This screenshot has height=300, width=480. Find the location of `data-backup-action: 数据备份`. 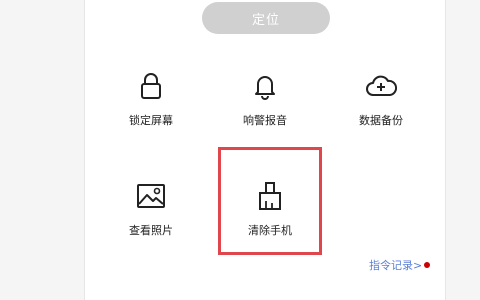

data-backup-action: 数据备份 is located at coordinates (381, 107).